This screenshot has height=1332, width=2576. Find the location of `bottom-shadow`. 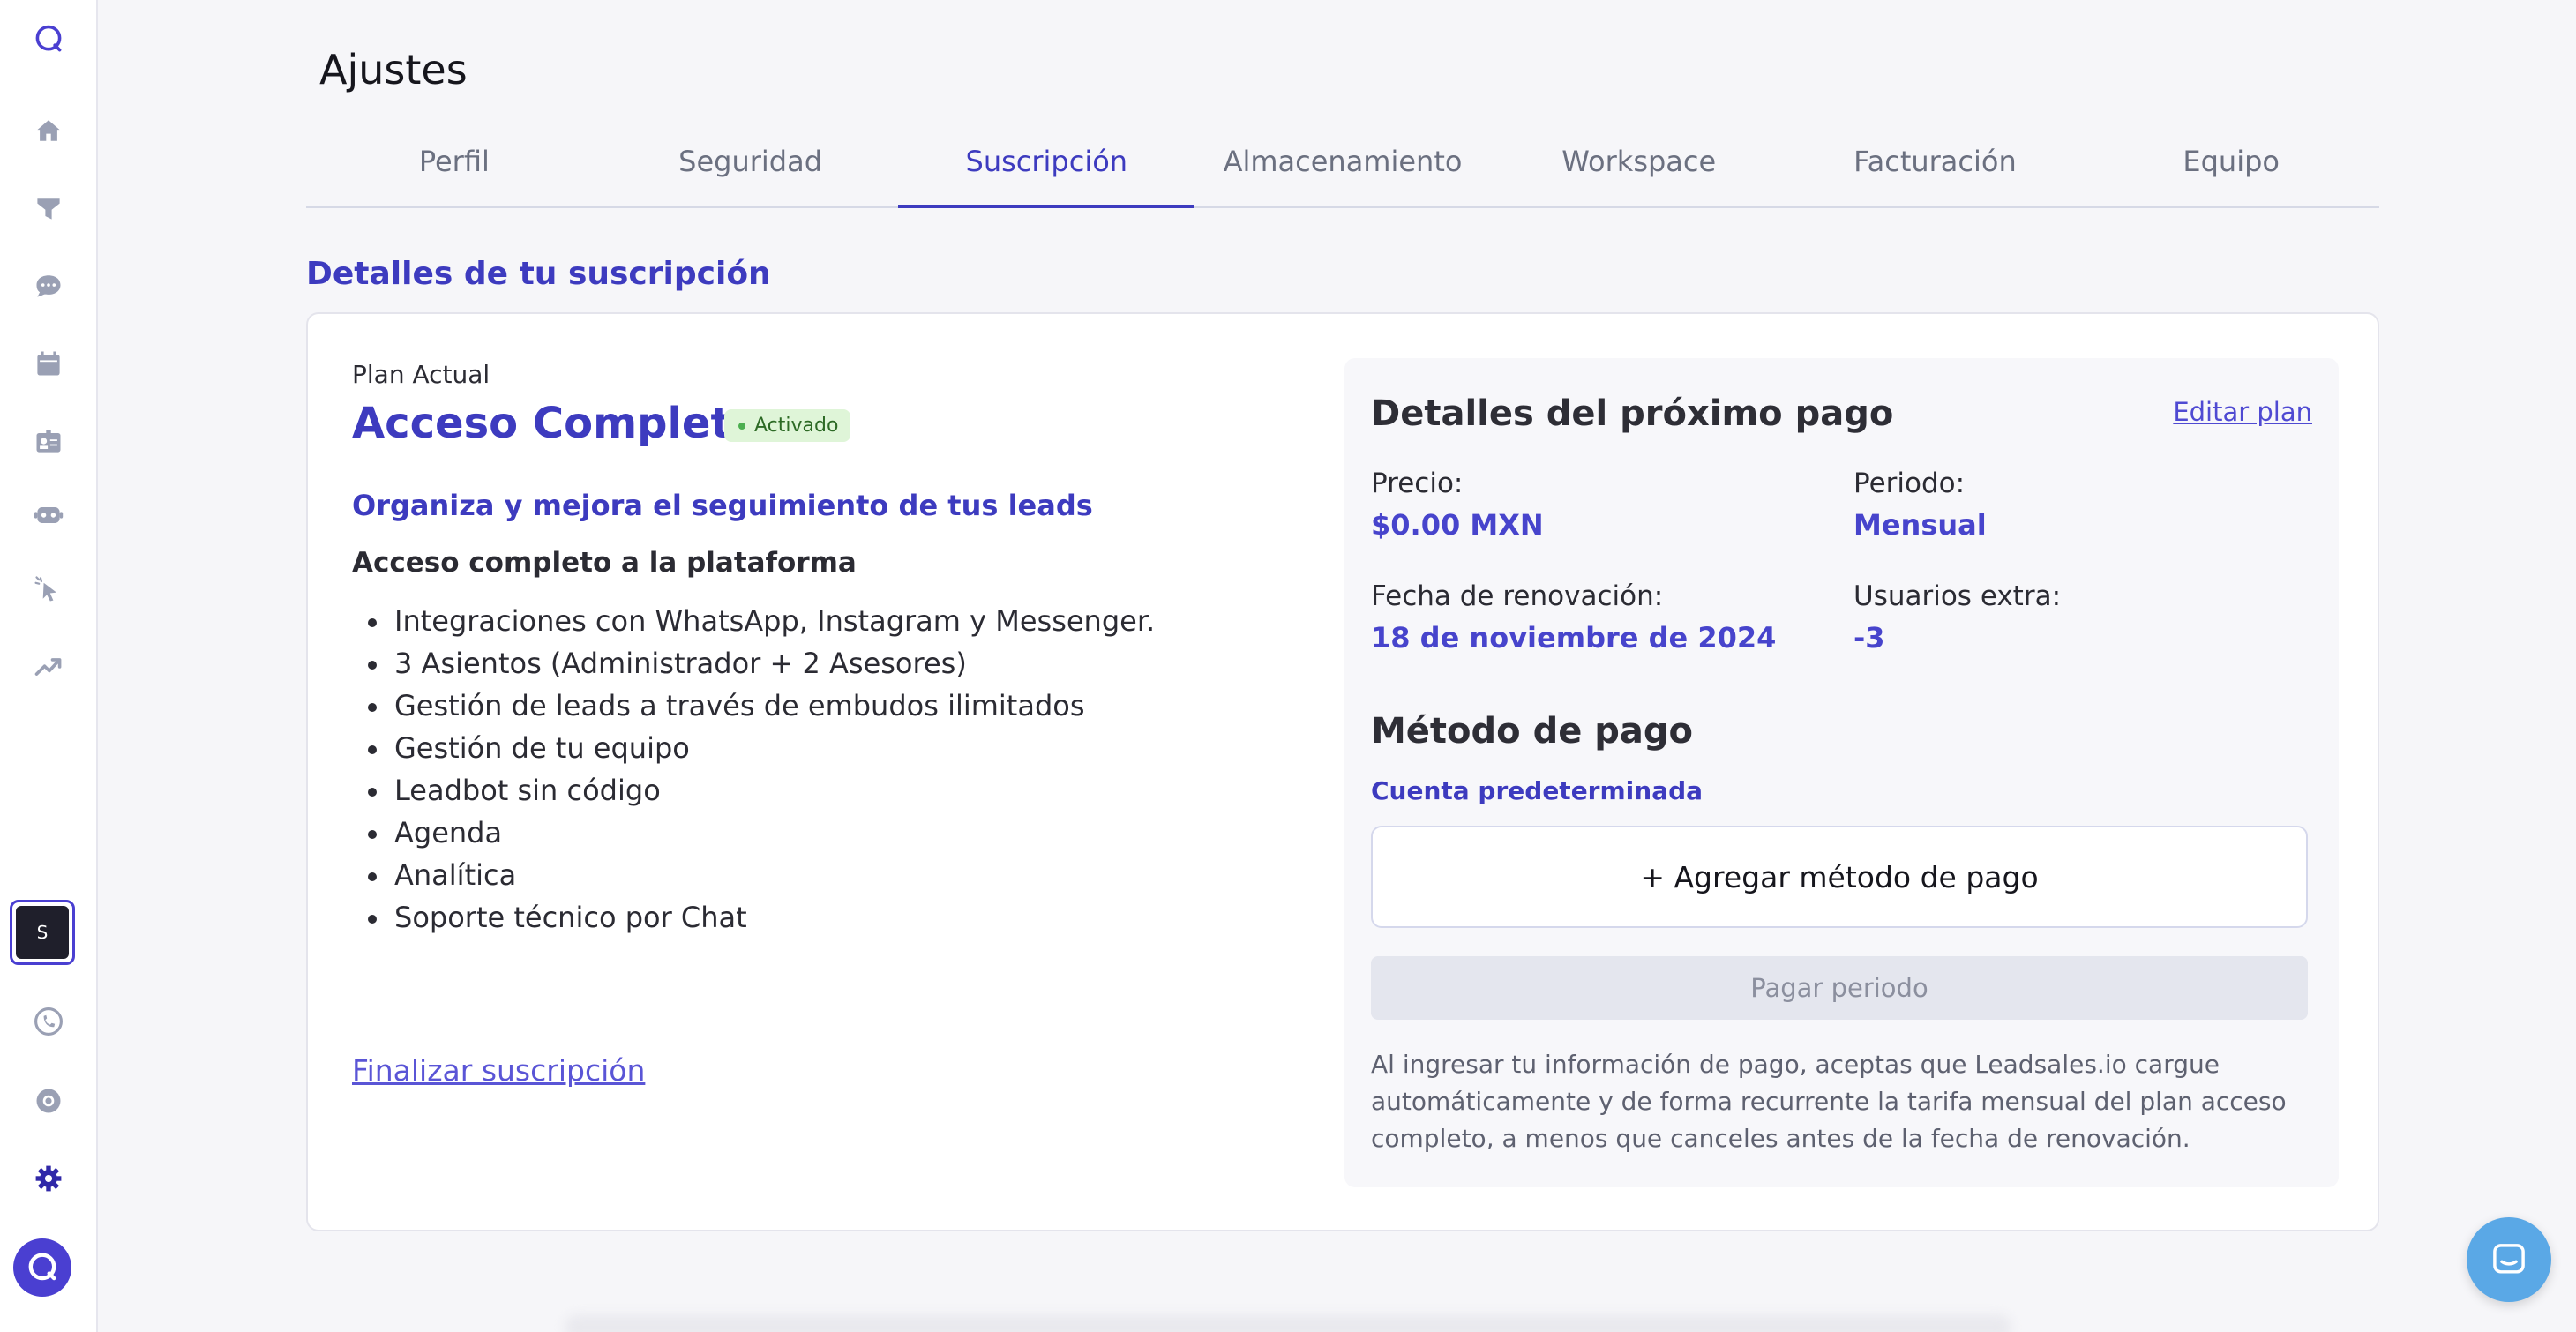

bottom-shadow is located at coordinates (1288, 1323).